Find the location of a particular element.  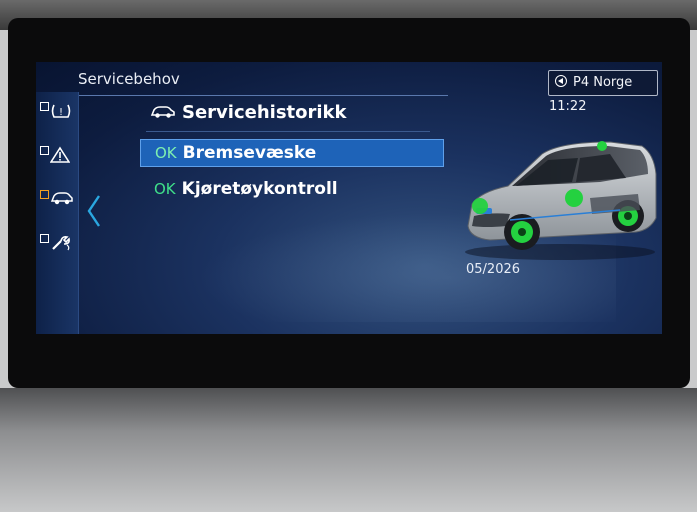

rail-item-car-service is located at coordinates (57, 200).